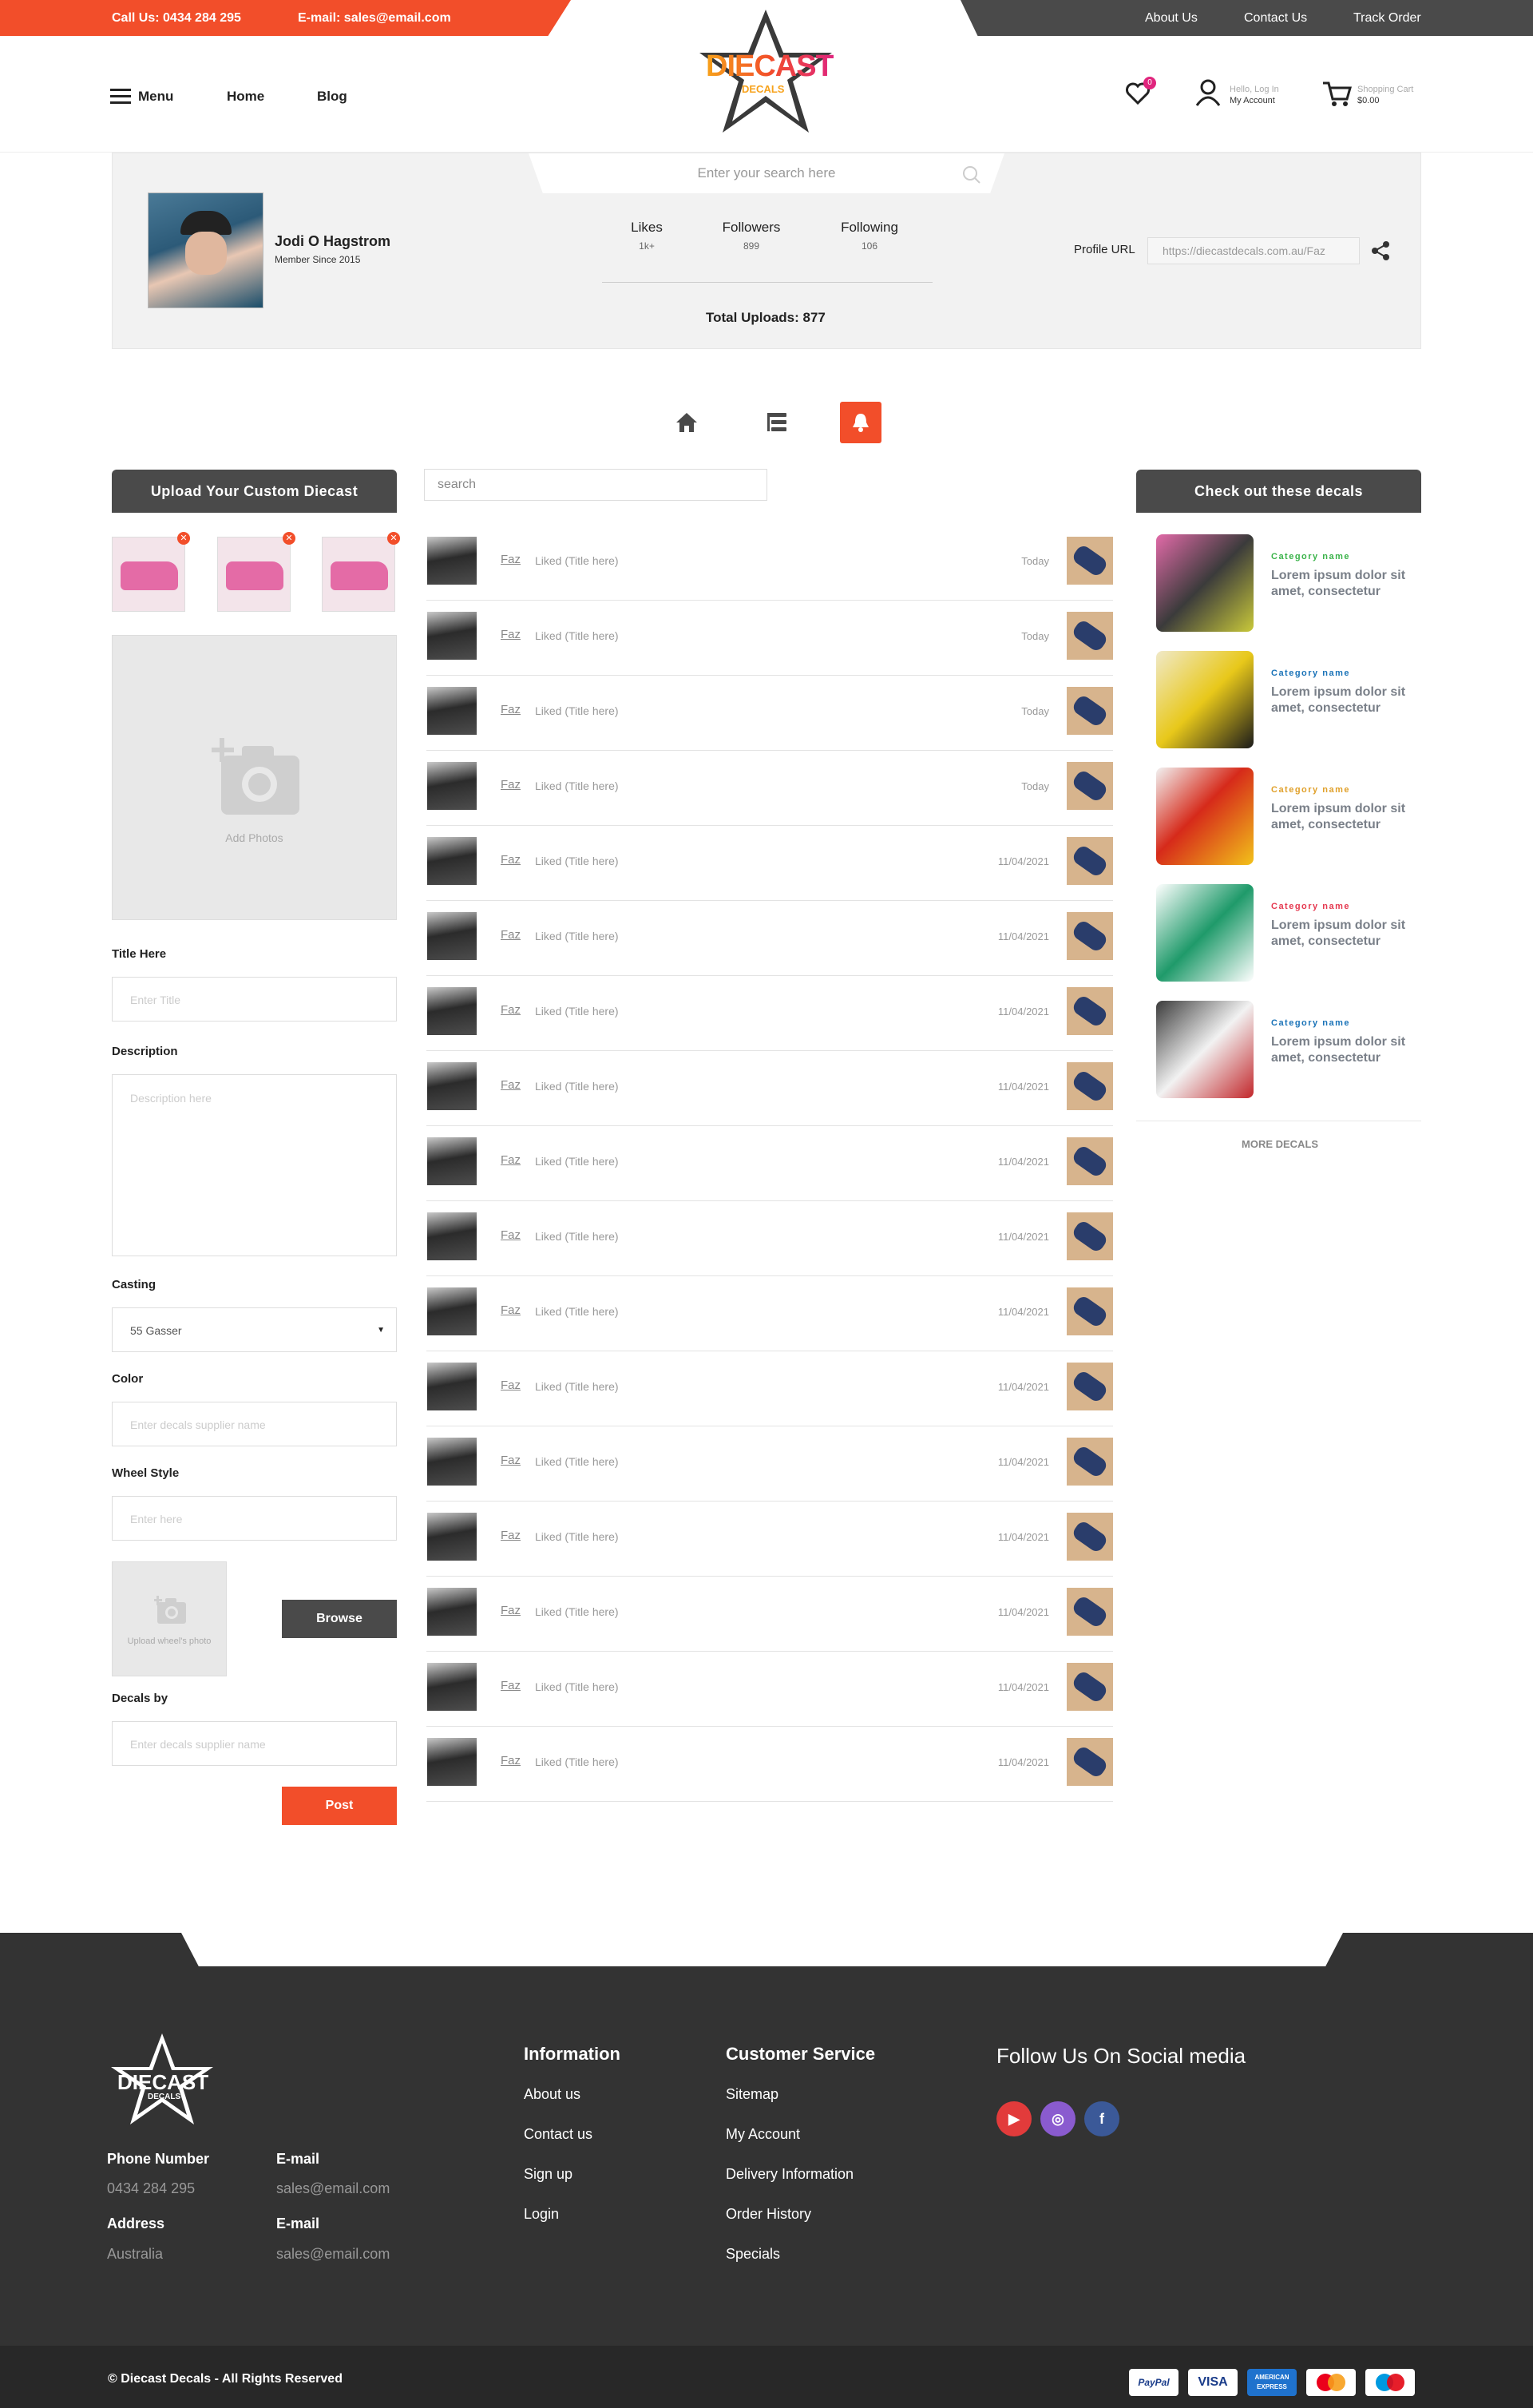 The image size is (1533, 2408). Describe the element at coordinates (333, 2254) in the screenshot. I see `footer-email2: sales@email.com` at that location.